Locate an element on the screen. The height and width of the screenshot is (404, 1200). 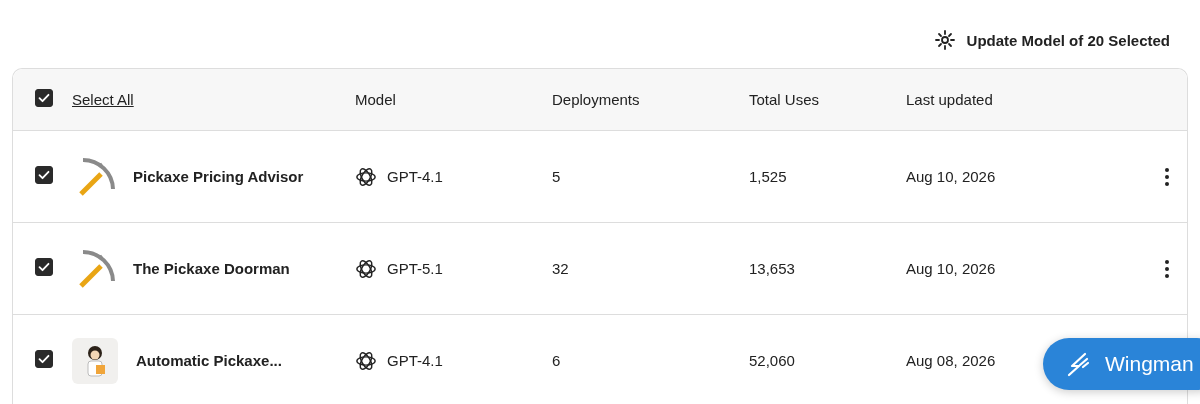
model-name: GPT-5.1 is located at coordinates (415, 268).